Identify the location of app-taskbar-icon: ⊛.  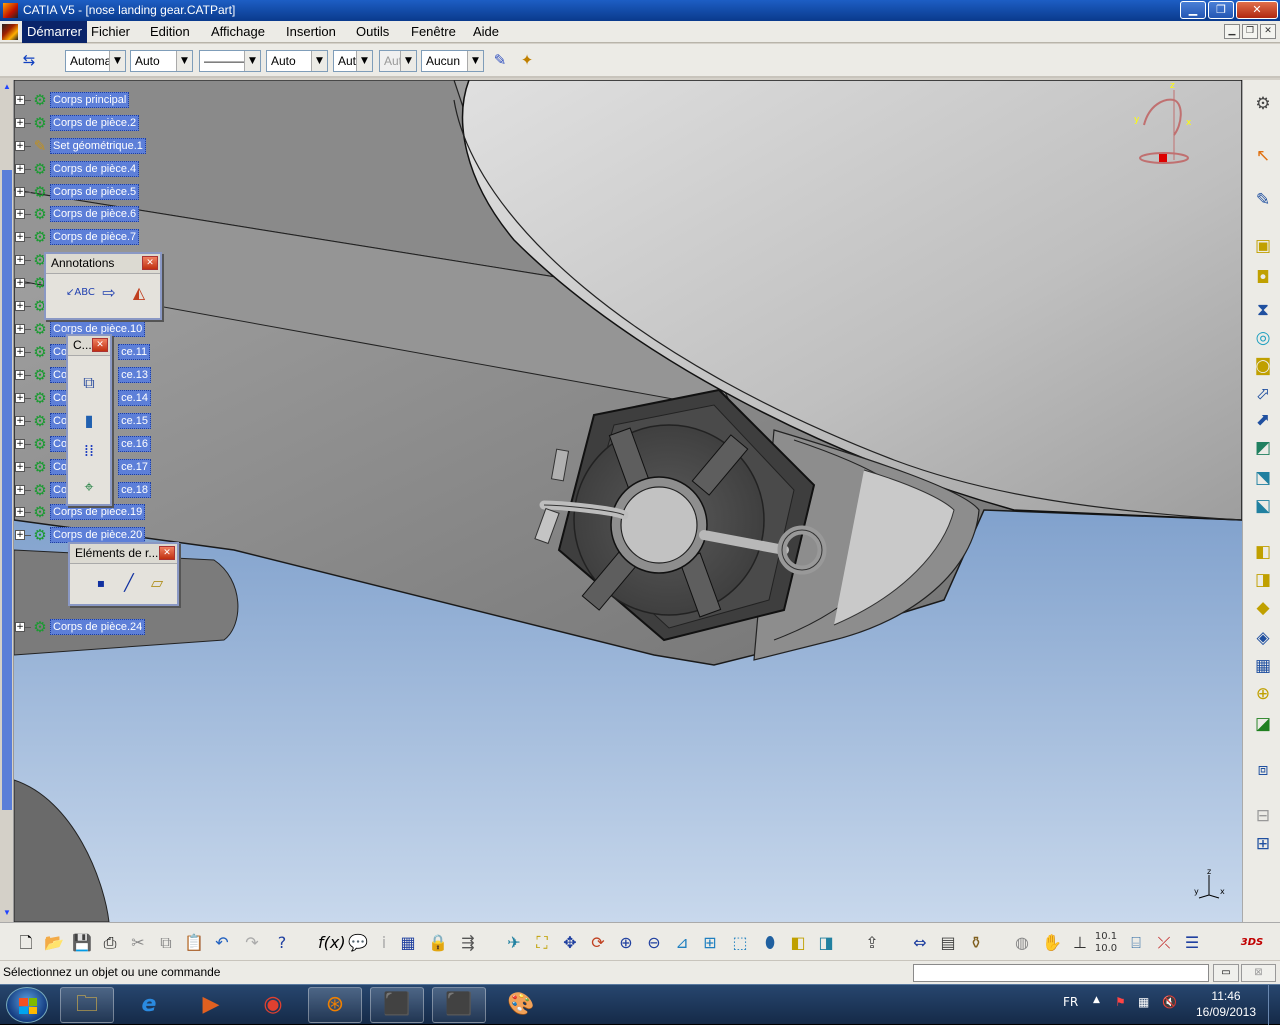
(335, 1005).